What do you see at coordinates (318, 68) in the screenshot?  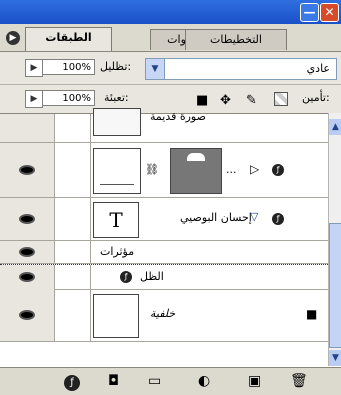 I see `blend-mode-value: عادي` at bounding box center [318, 68].